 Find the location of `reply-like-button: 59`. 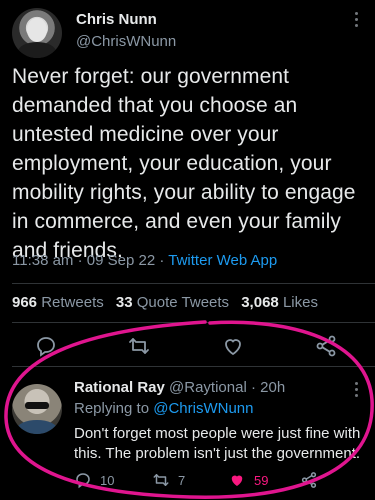

reply-like-button: 59 is located at coordinates (248, 480).